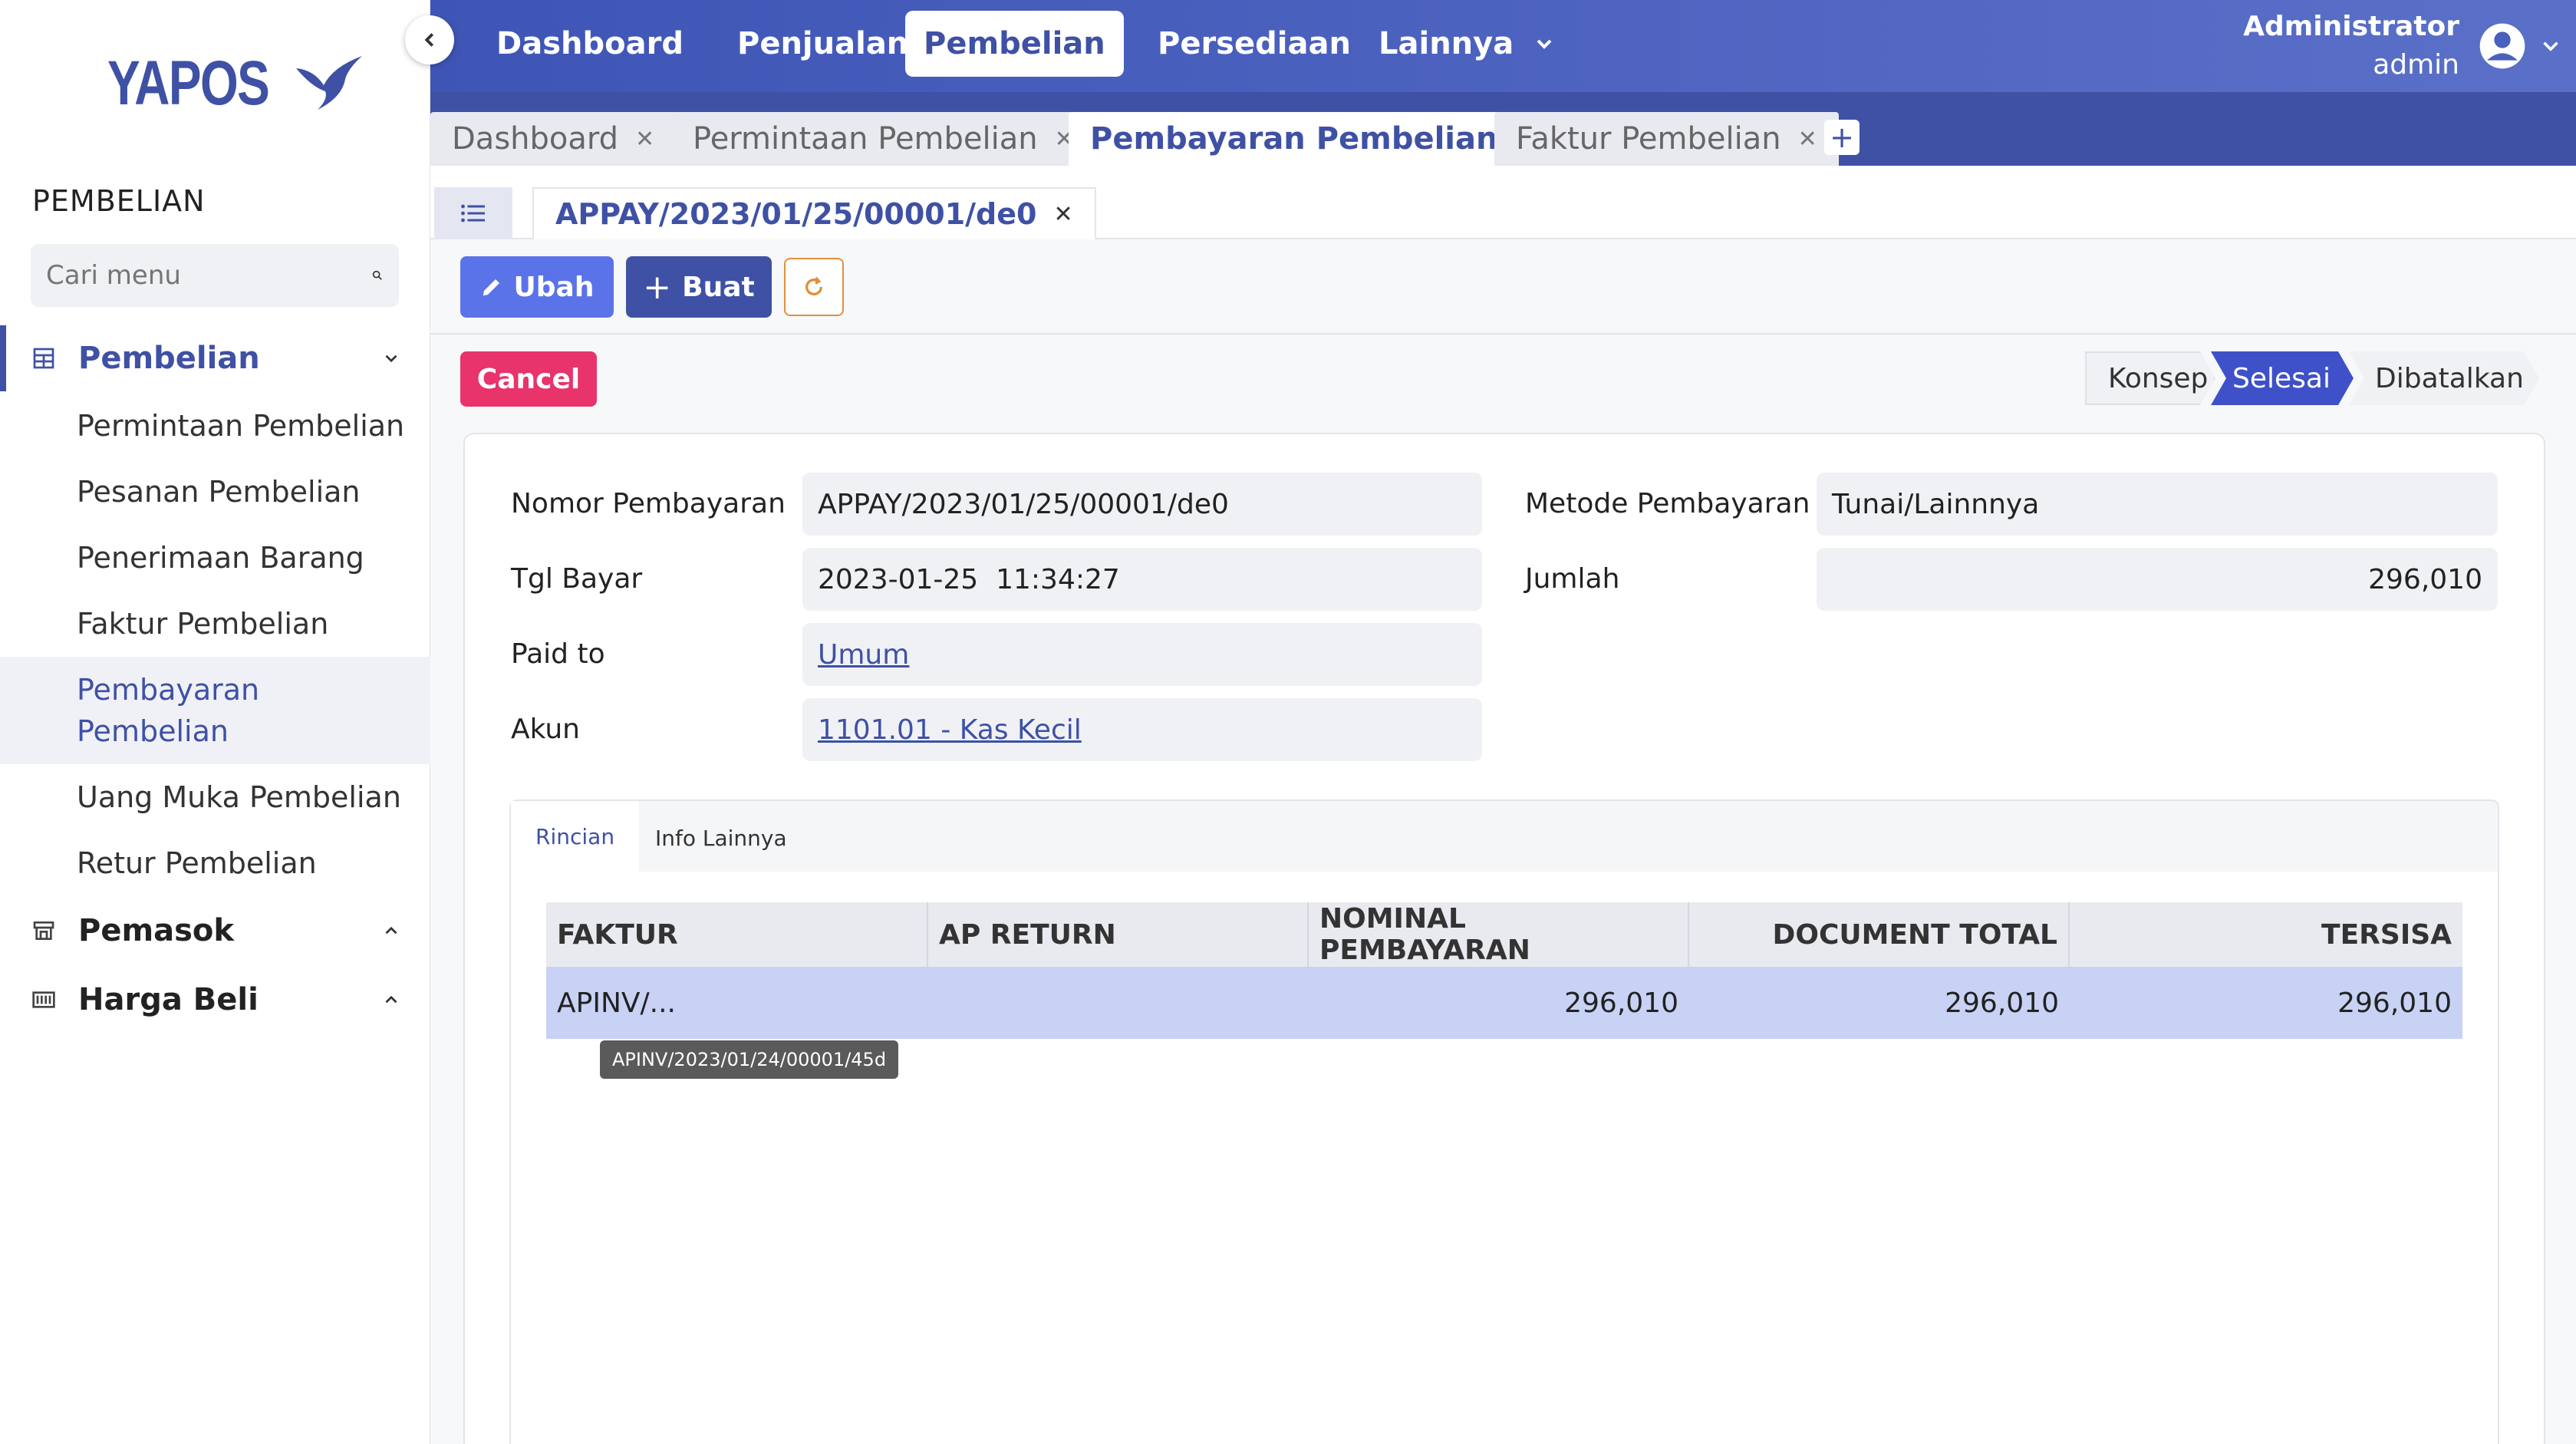  Describe the element at coordinates (44, 931) in the screenshot. I see `store-icon` at that location.